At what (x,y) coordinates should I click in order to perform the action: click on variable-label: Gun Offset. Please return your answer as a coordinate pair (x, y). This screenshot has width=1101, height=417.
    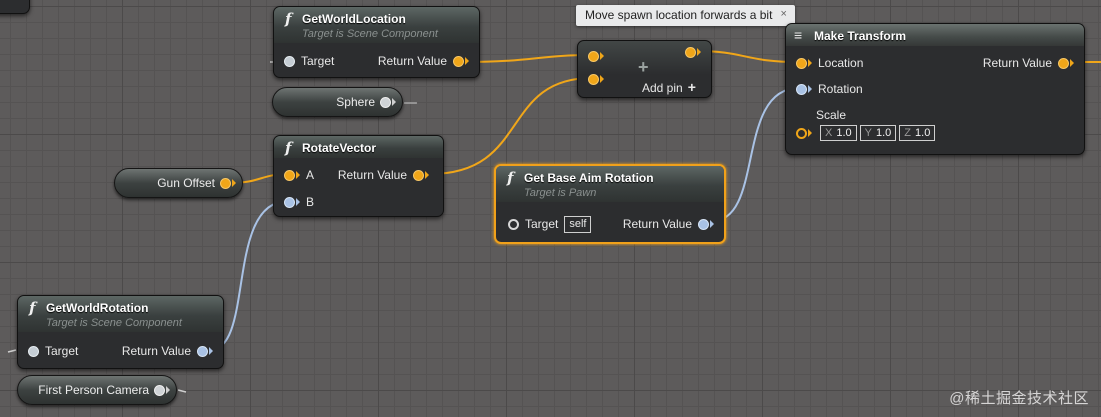
    Looking at the image, I should click on (186, 183).